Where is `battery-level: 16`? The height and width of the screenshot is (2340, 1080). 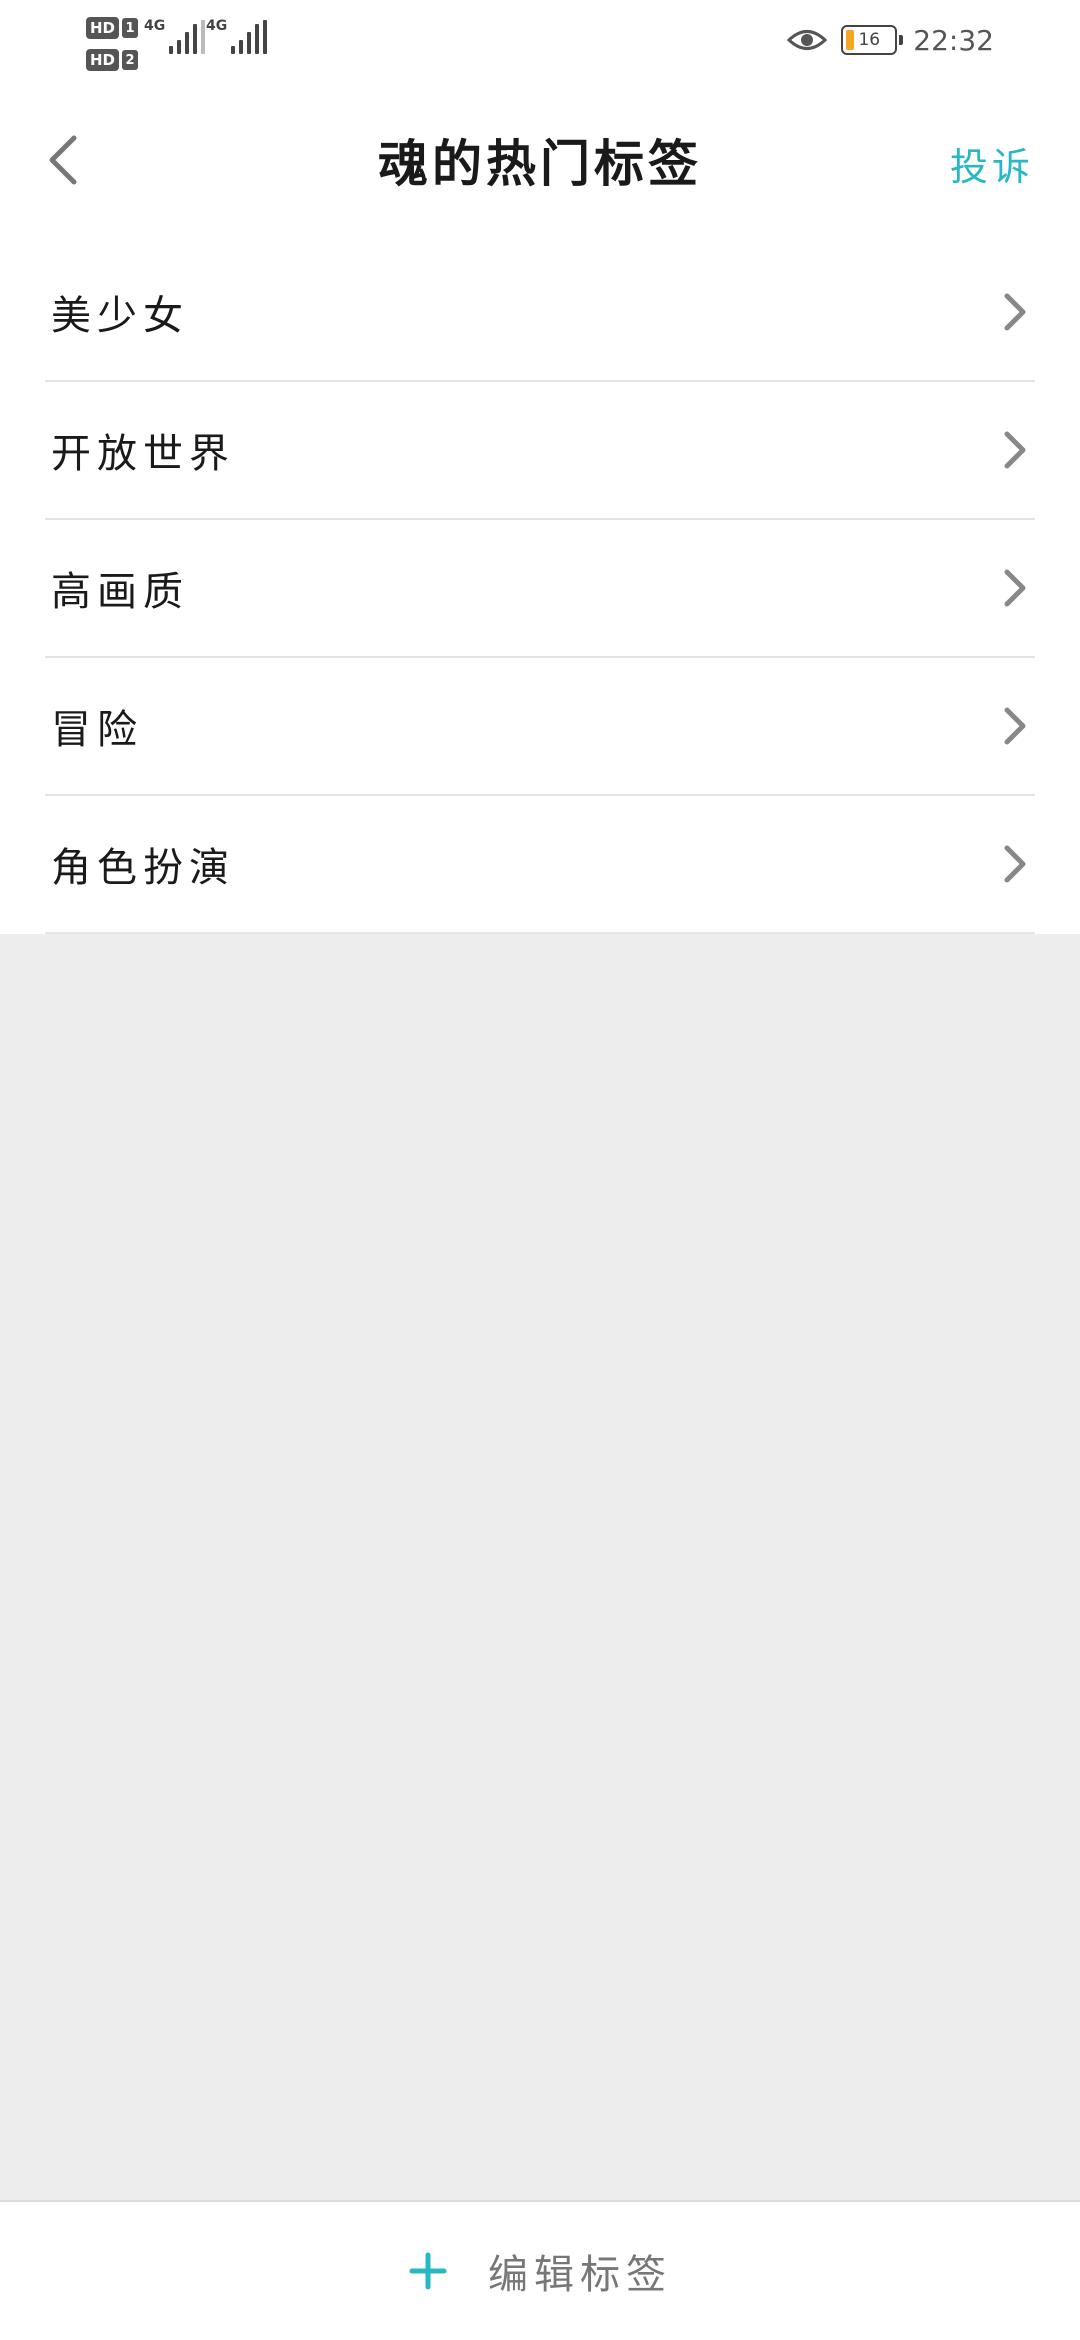 battery-level: 16 is located at coordinates (869, 40).